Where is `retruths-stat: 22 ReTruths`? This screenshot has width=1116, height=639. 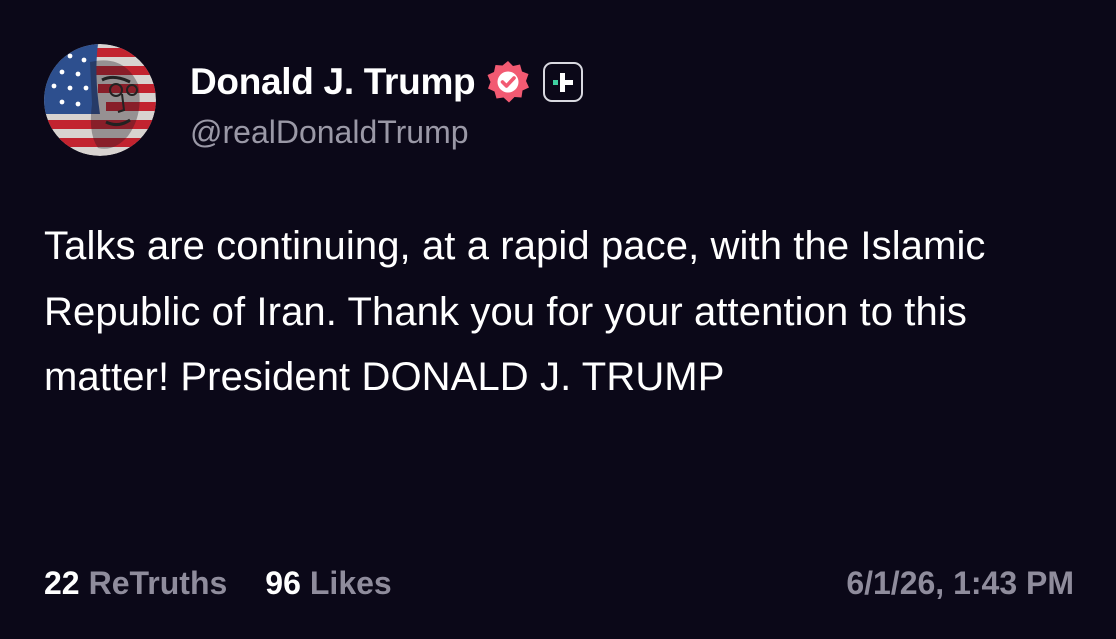
retruths-stat: 22 ReTruths is located at coordinates (135, 583).